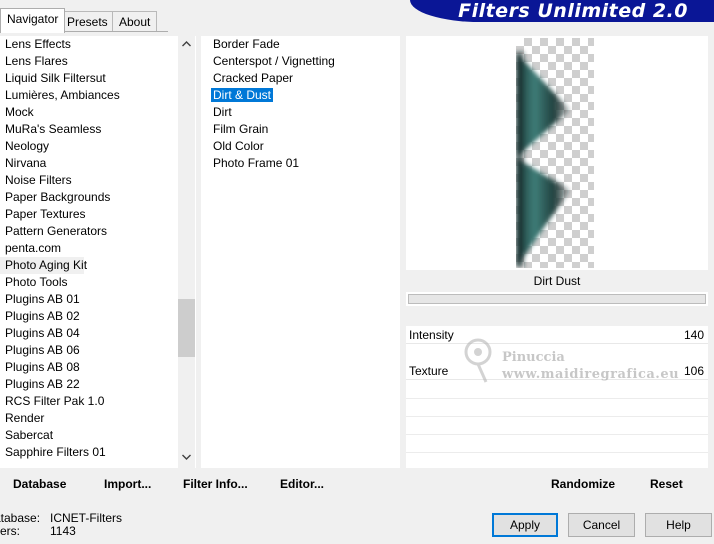 The image size is (714, 544). What do you see at coordinates (557, 299) in the screenshot?
I see `progress-bar` at bounding box center [557, 299].